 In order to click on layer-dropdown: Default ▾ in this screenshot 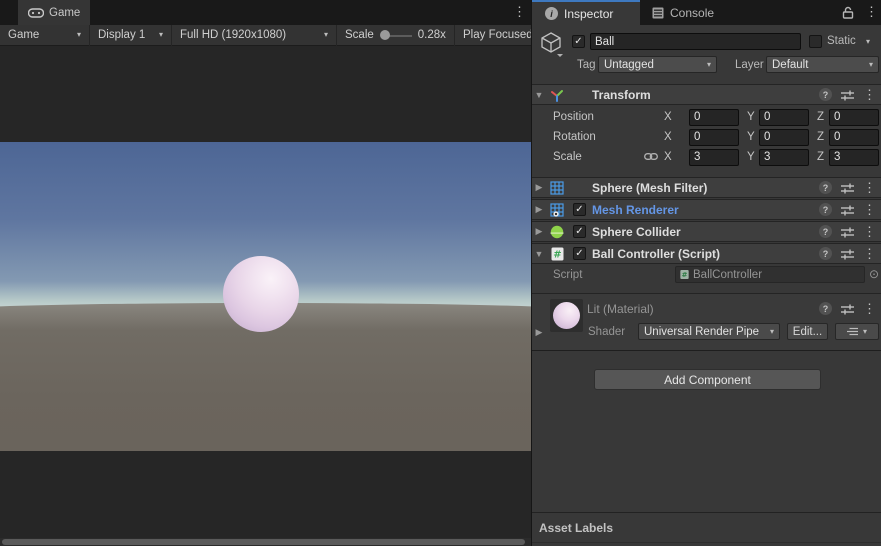, I will do `click(822, 64)`.